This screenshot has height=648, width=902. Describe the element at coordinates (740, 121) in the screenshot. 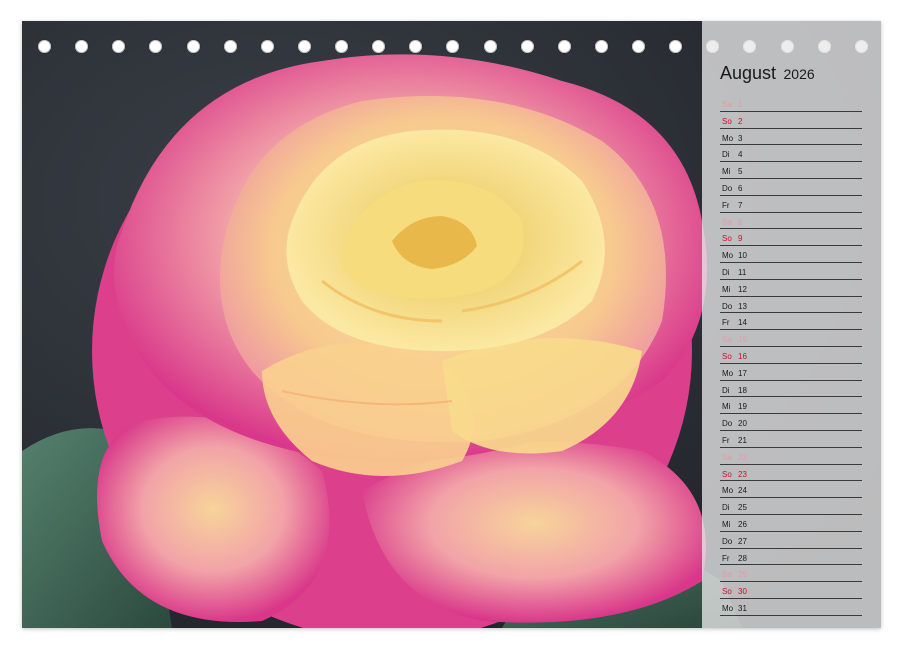

I see `day-number: 2` at that location.